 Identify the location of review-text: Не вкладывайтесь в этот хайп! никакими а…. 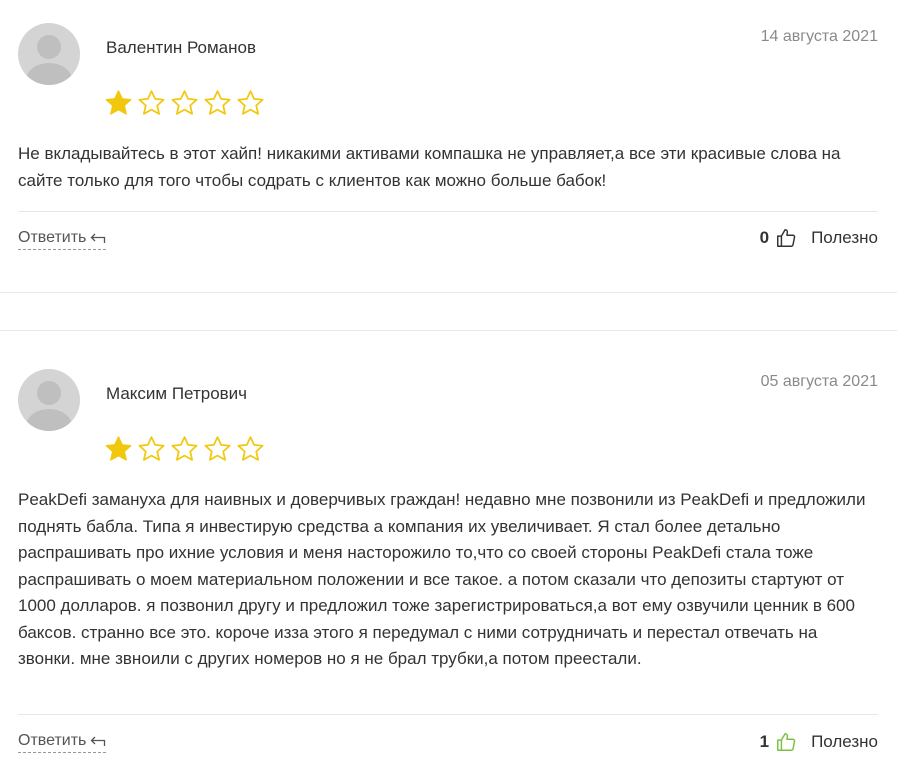
(429, 167).